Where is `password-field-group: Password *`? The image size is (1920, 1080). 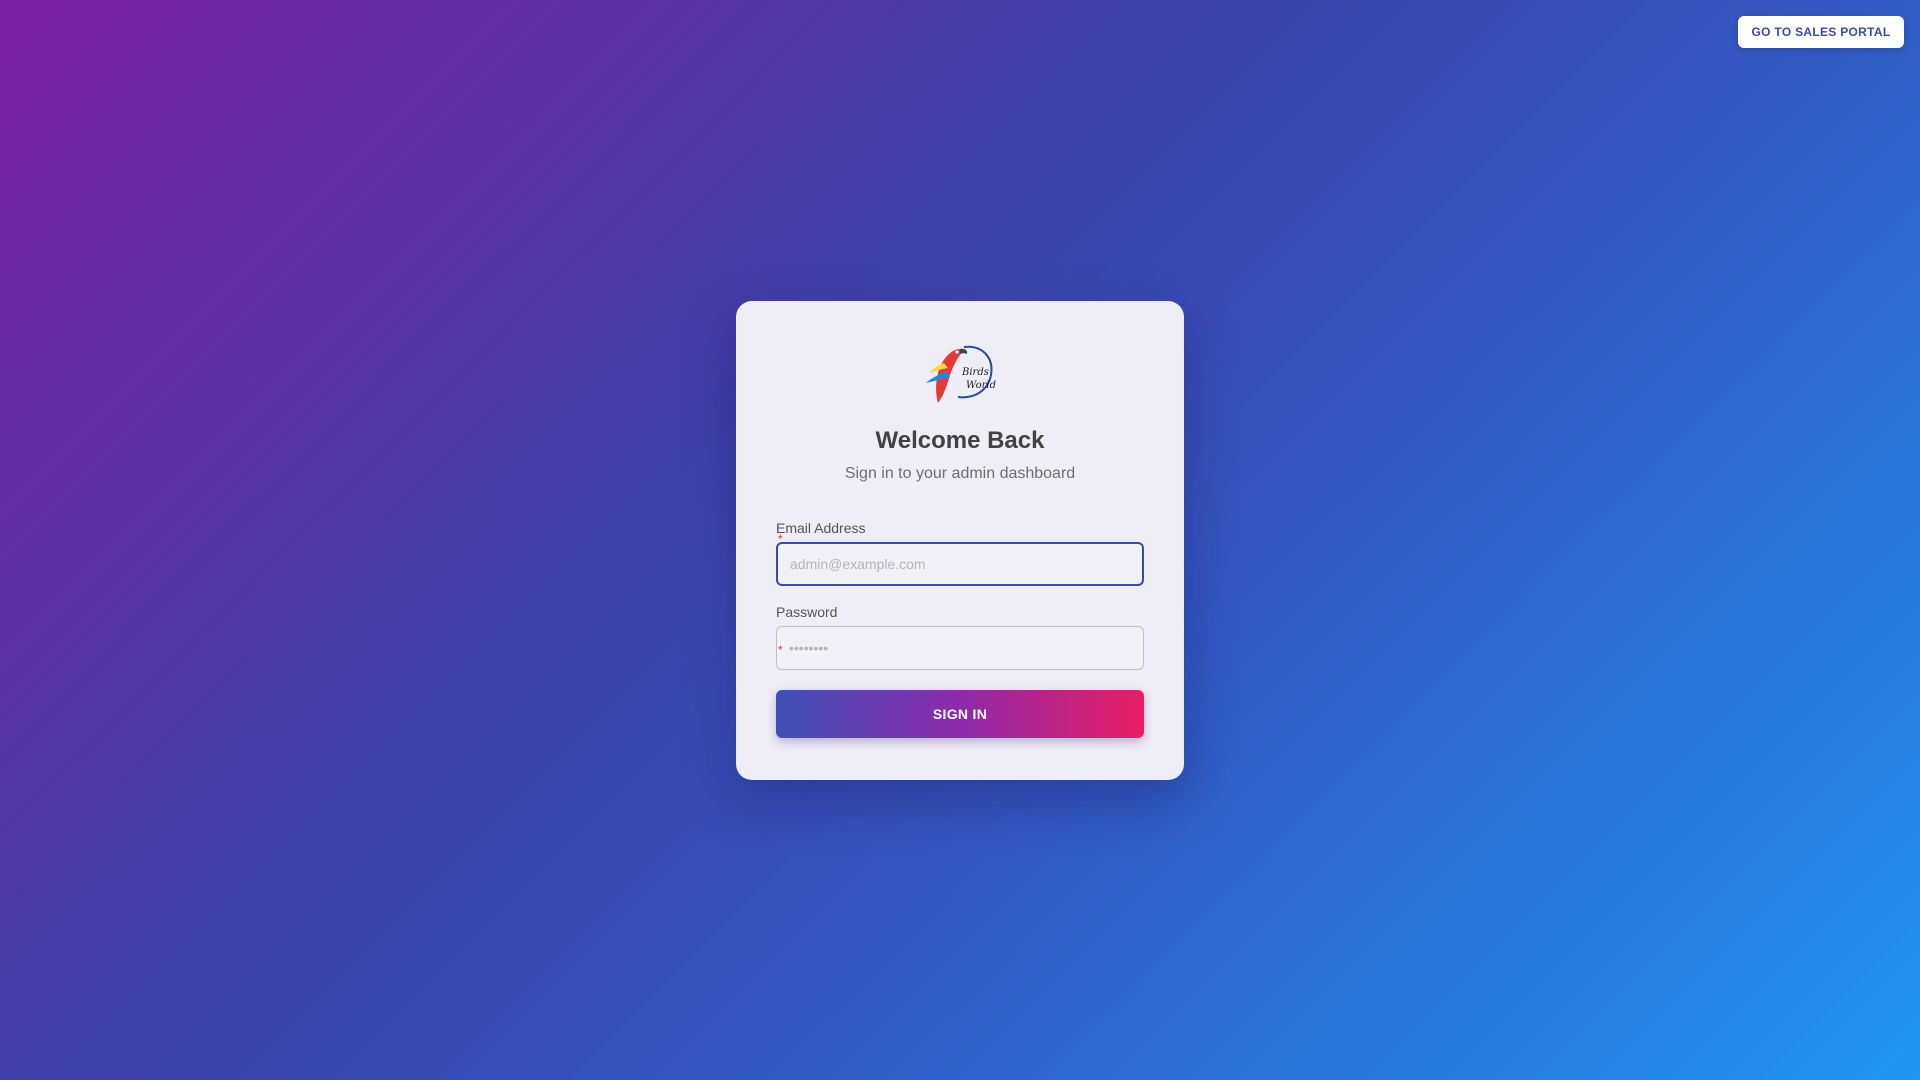
password-field-group: Password * is located at coordinates (960, 637).